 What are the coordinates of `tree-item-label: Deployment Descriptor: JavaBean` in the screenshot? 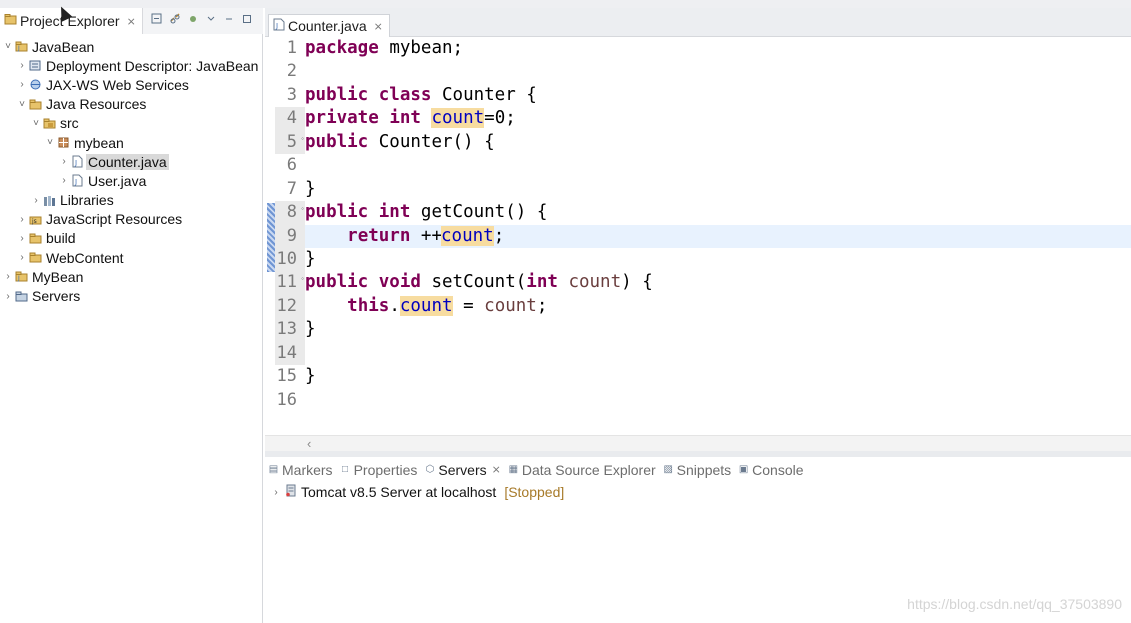 It's located at (152, 65).